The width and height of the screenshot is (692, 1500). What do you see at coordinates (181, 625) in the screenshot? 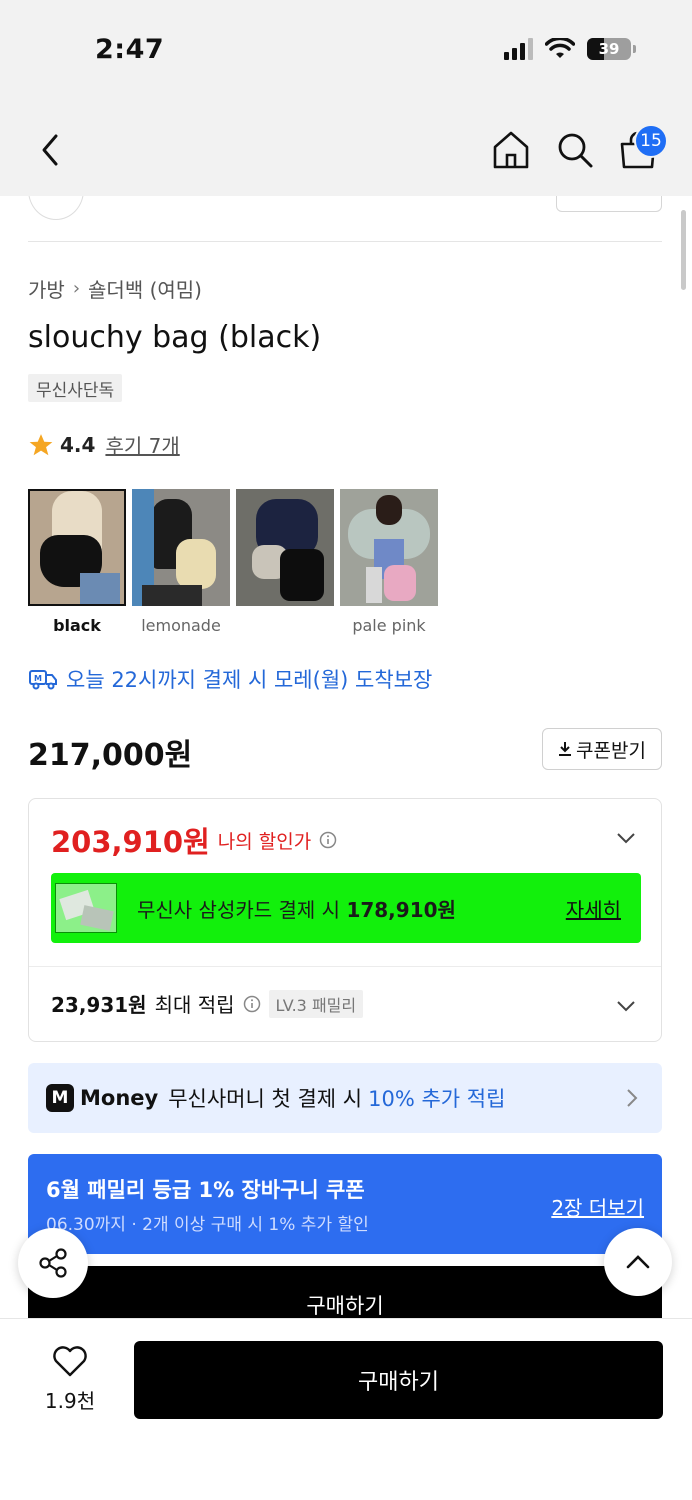
I see `color-label: lemonade` at bounding box center [181, 625].